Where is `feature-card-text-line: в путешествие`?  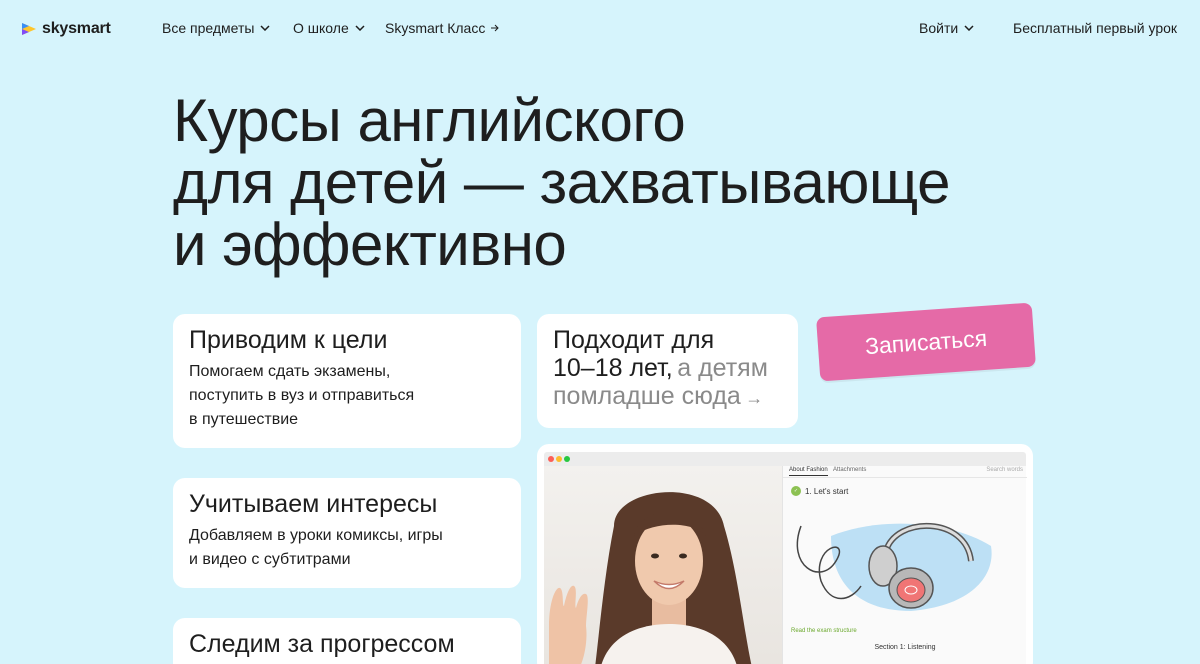
feature-card-text-line: в путешествие is located at coordinates (244, 419).